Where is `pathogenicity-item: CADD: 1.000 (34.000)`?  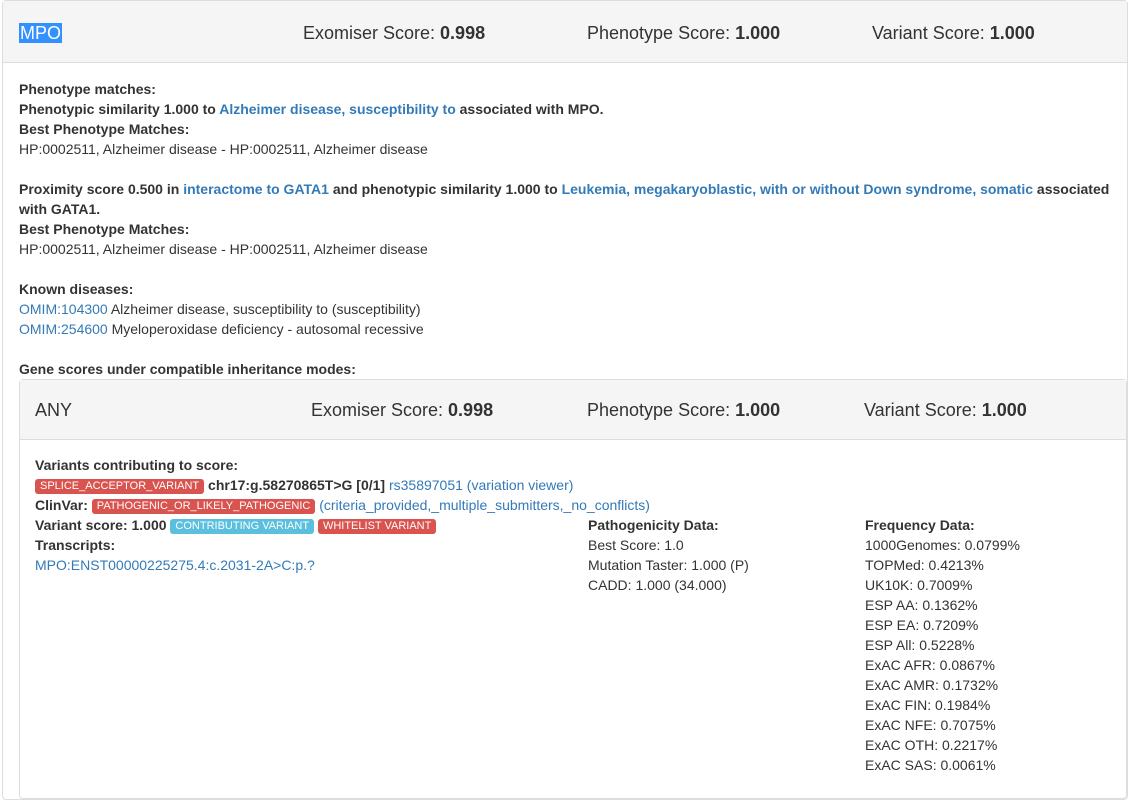
pathogenicity-item: CADD: 1.000 (34.000) is located at coordinates (657, 585).